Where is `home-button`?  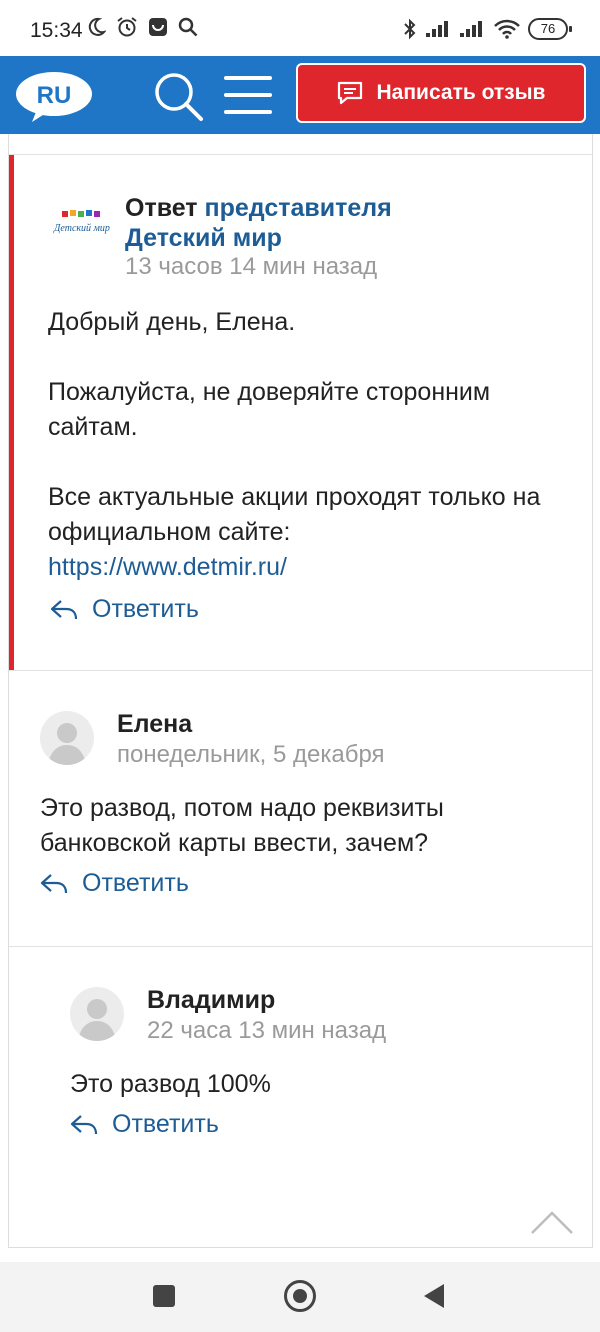
home-button is located at coordinates (300, 1296).